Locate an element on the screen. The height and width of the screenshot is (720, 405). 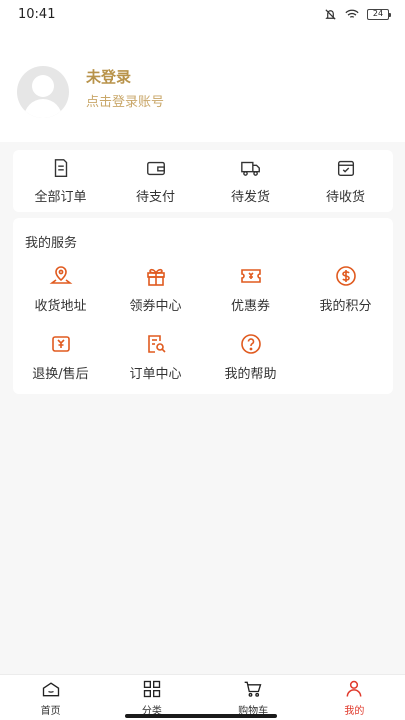
login-subtitle: 点击登录账号 is located at coordinates (125, 100).